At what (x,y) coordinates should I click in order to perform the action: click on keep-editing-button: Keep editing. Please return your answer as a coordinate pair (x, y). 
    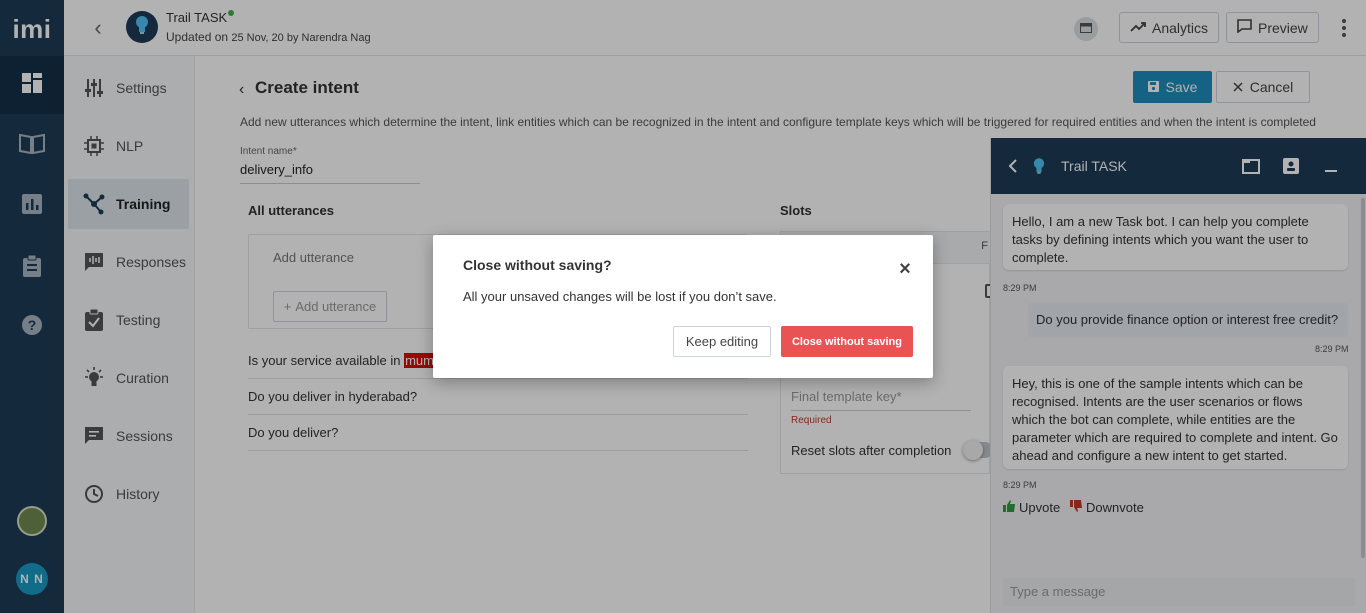
    Looking at the image, I should click on (722, 341).